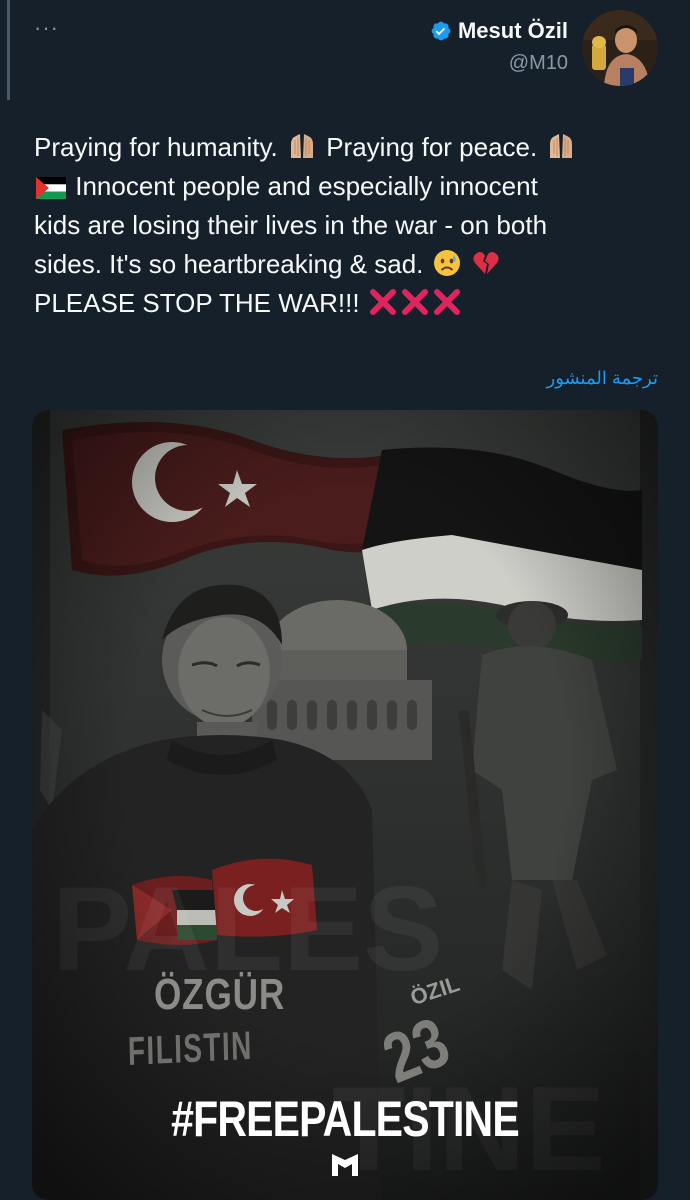 The image size is (690, 1200). Describe the element at coordinates (486, 263) in the screenshot. I see `broken-heart-icon` at that location.